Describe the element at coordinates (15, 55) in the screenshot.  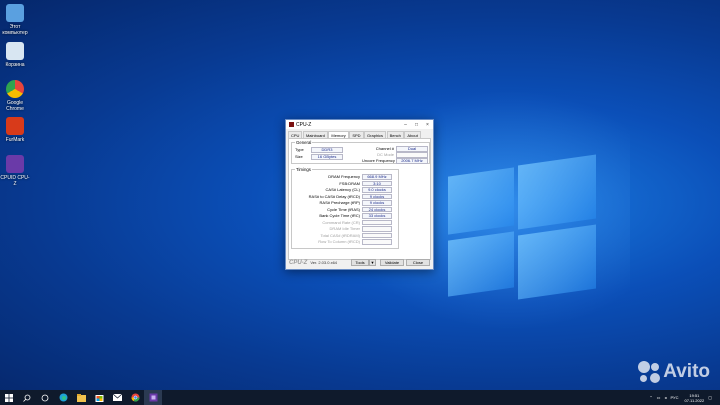
I see `desktop-icon-recycle-bin: Корзина` at that location.